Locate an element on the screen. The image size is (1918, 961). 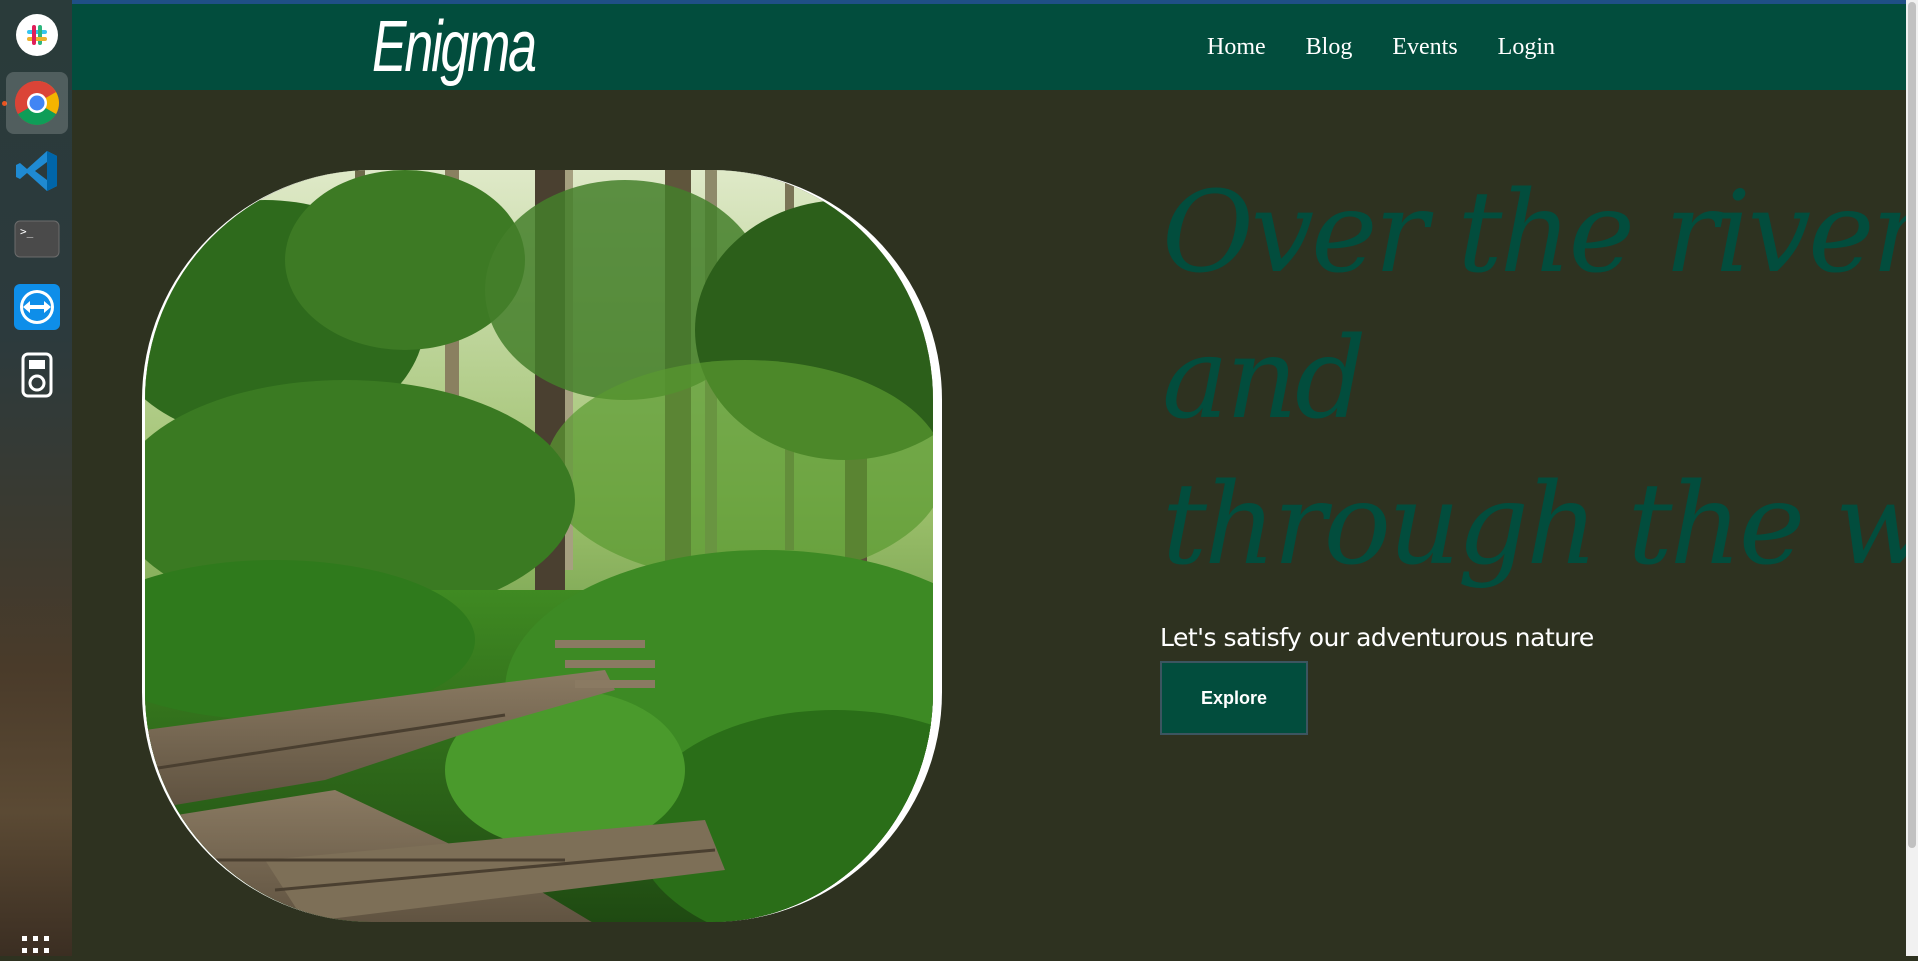
scrollbar-thumb is located at coordinates (1912, 425).